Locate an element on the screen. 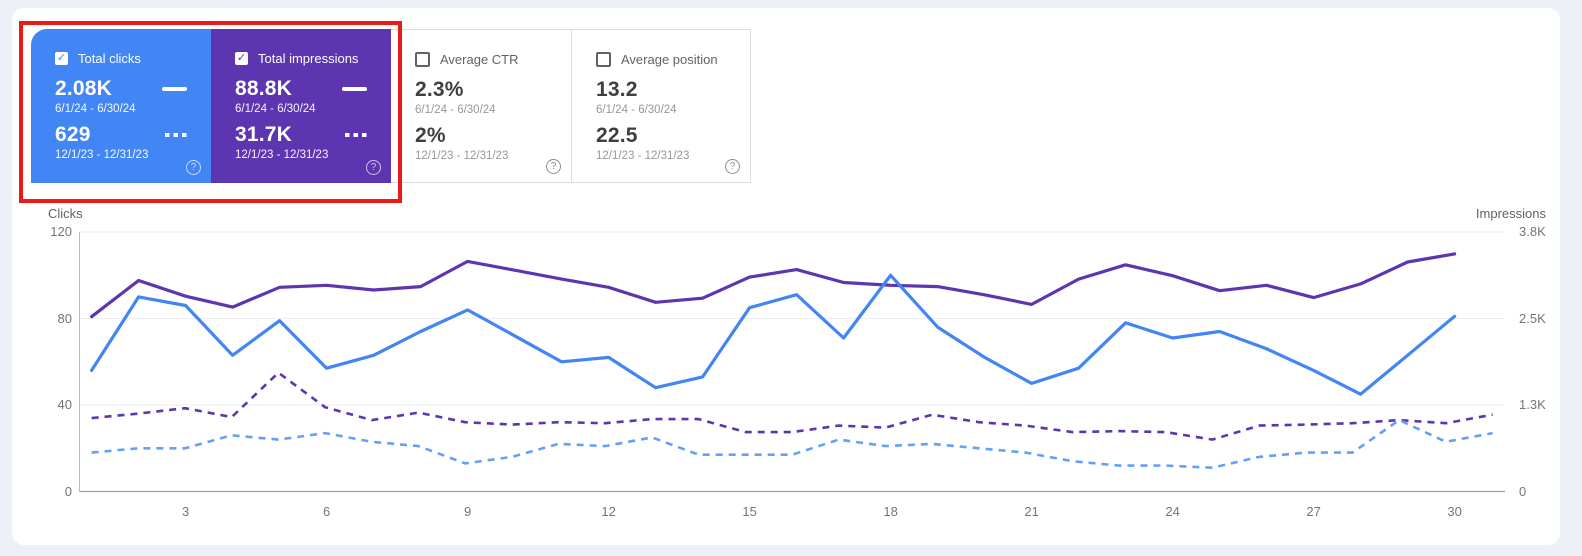 The image size is (1582, 556). scorecard-label: Average CTR is located at coordinates (479, 59).